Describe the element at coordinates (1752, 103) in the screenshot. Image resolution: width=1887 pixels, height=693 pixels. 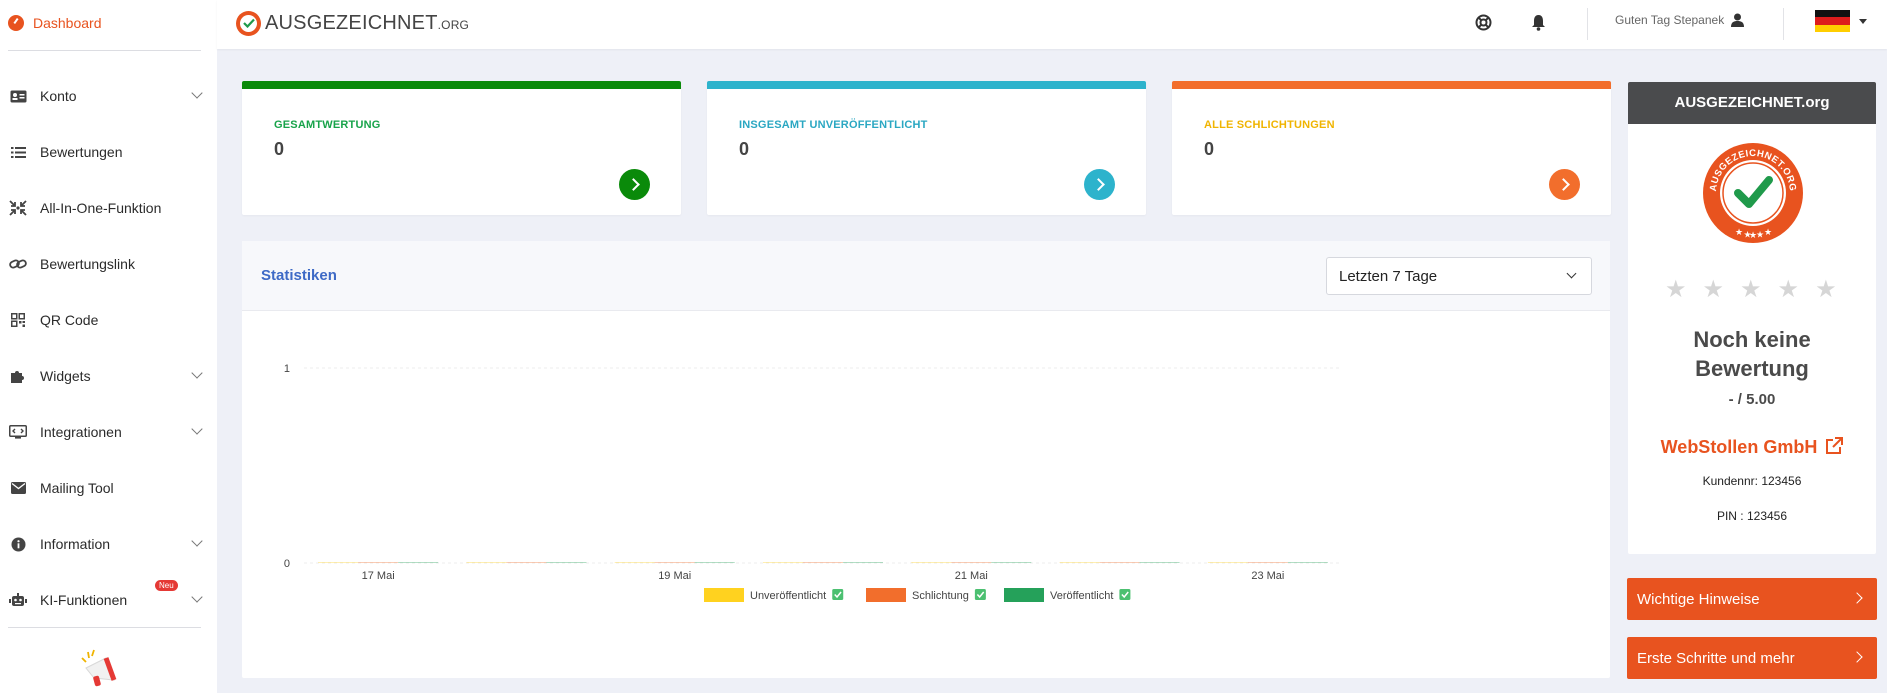
I see `rating-widget-header: AUSGEZEICHNET.org` at that location.